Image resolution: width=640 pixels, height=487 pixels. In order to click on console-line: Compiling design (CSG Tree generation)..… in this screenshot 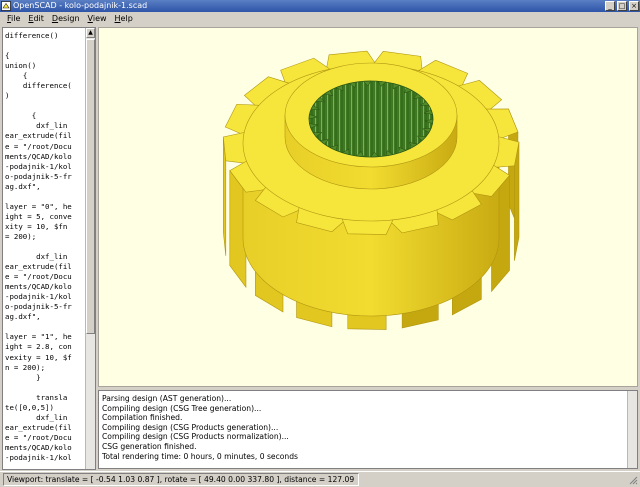, I will do `click(182, 408)`.